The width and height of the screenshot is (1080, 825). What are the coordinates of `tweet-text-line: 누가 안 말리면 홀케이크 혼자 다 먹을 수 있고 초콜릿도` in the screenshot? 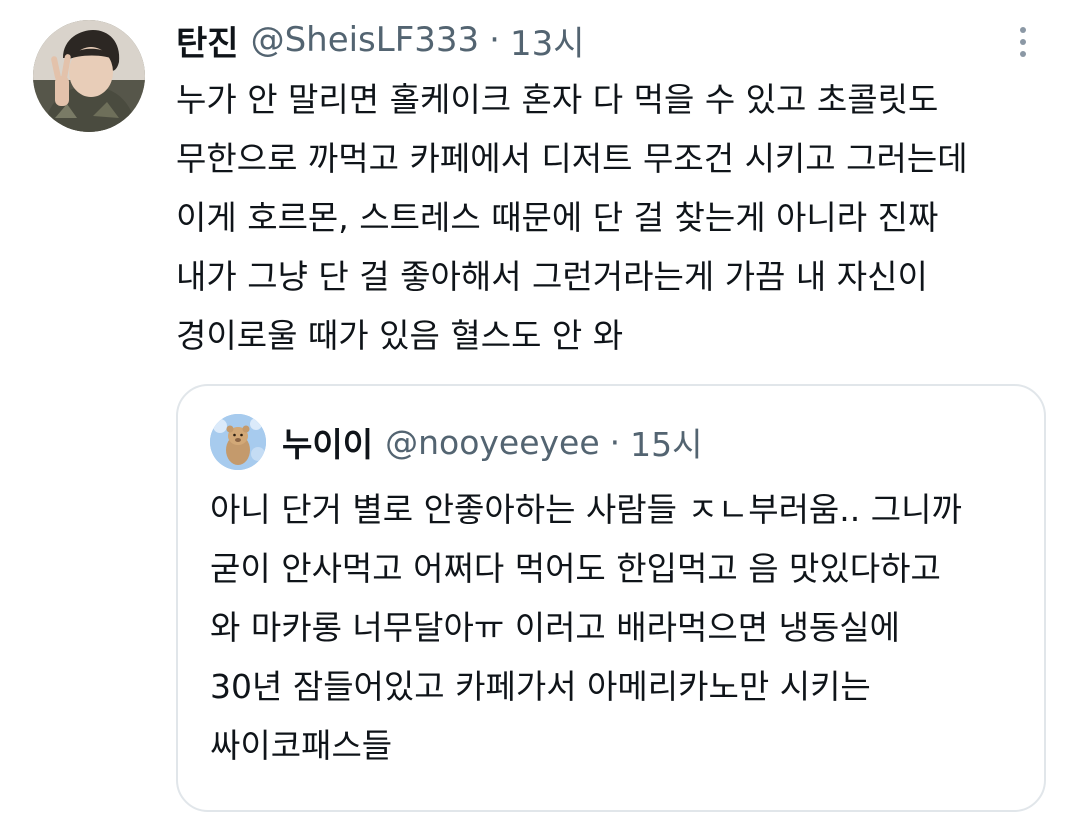 It's located at (557, 99).